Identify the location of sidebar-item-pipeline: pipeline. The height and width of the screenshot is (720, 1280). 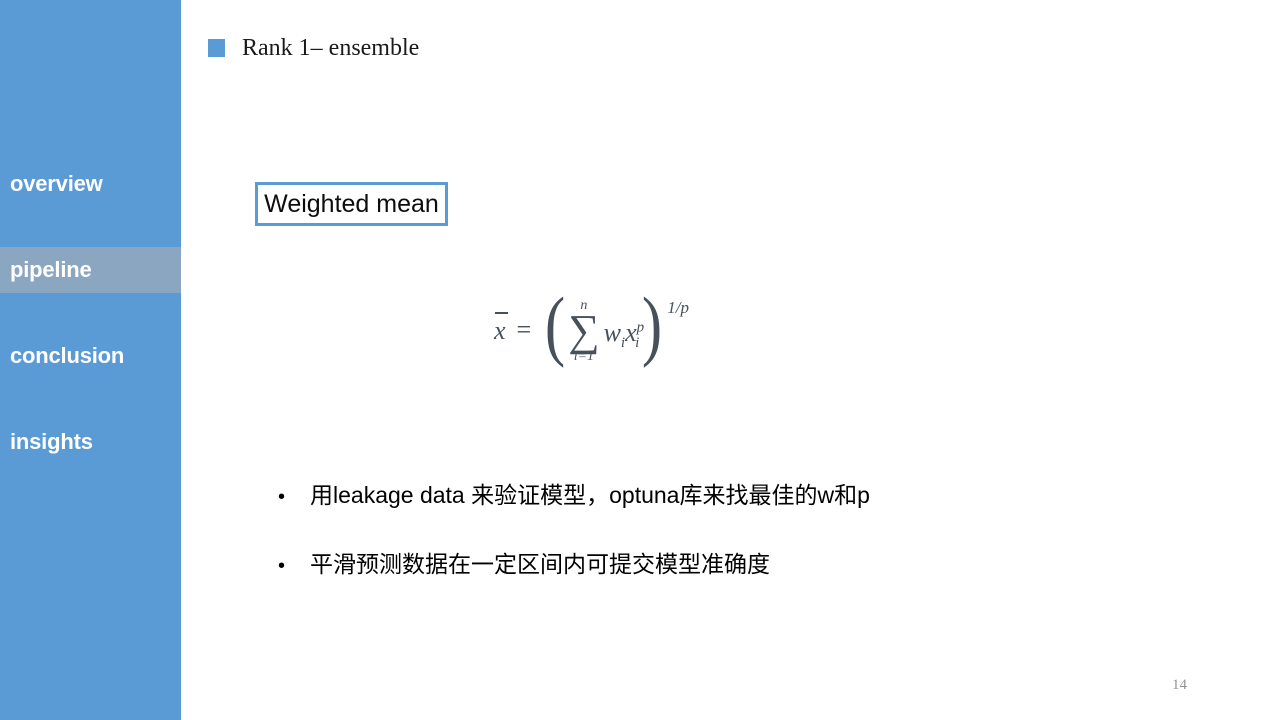
(90, 270).